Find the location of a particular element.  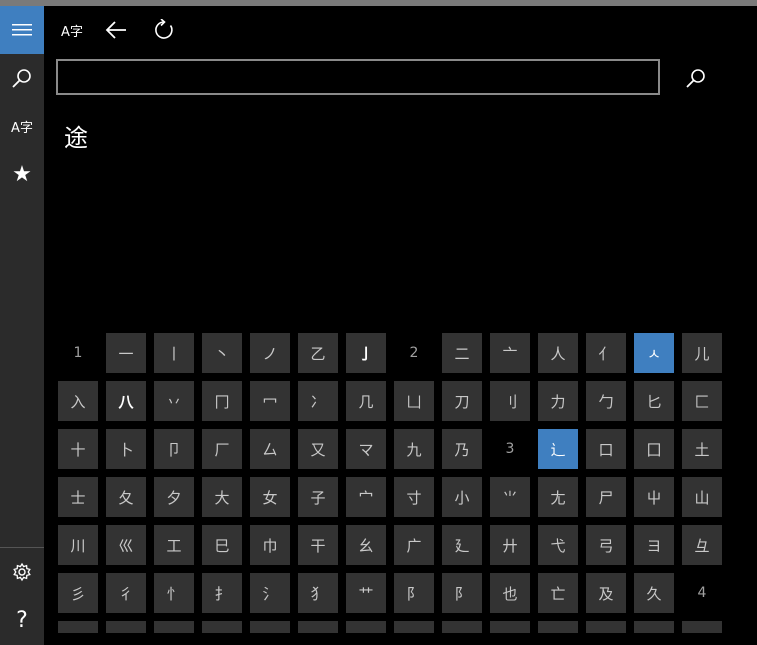

radical-button: 八 is located at coordinates (126, 401).